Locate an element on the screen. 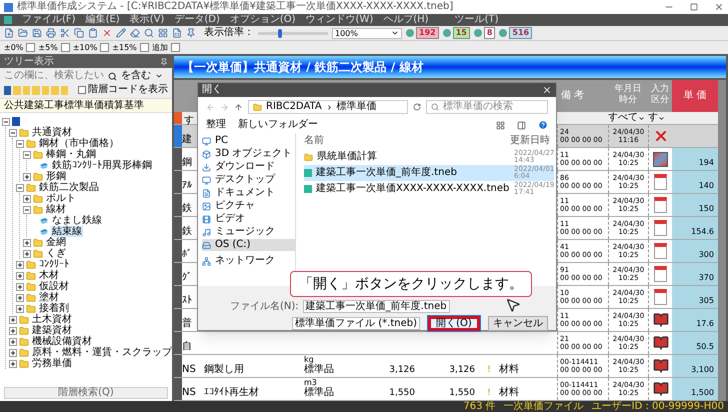  tree-item: ボルト is located at coordinates (61, 198).